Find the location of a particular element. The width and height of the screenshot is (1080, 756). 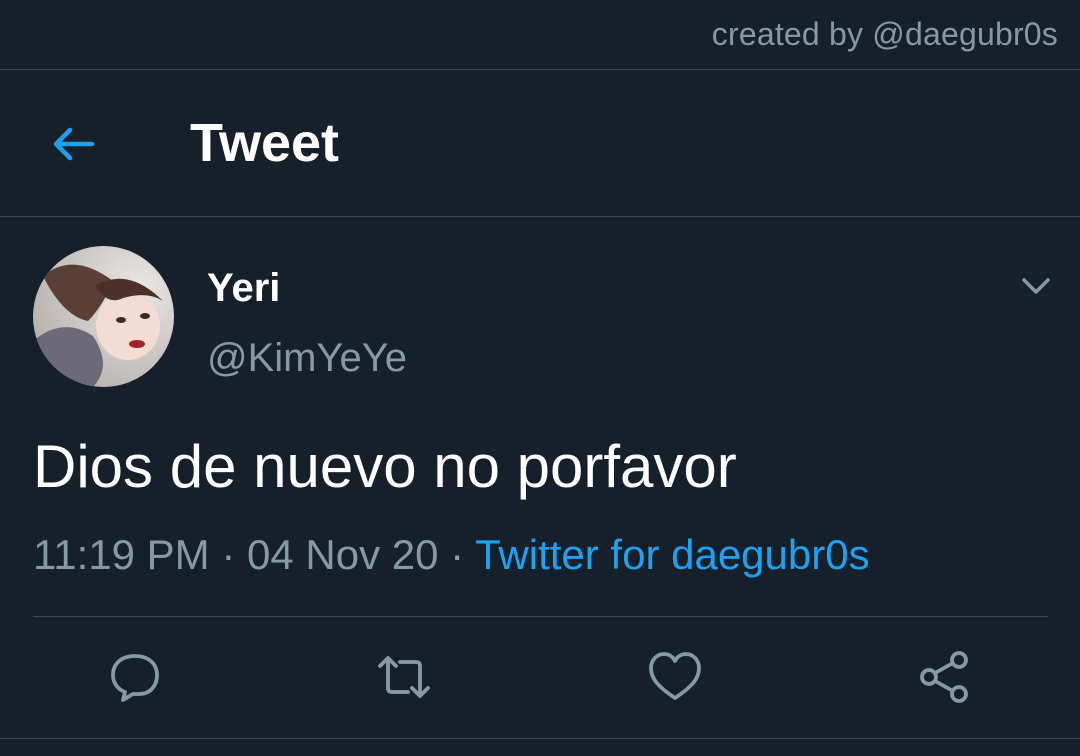

share-button is located at coordinates (945, 677).